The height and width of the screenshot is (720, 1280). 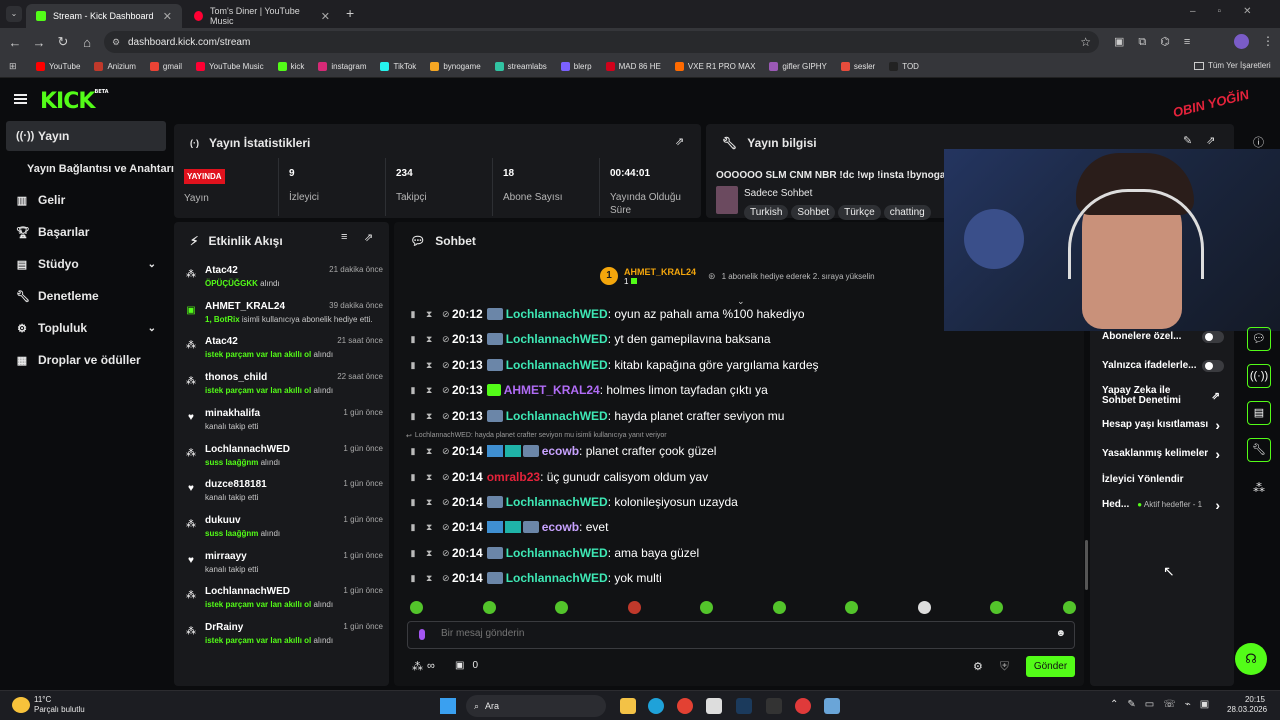 What do you see at coordinates (74, 101) in the screenshot?
I see `kick-logo: KICKBETA` at bounding box center [74, 101].